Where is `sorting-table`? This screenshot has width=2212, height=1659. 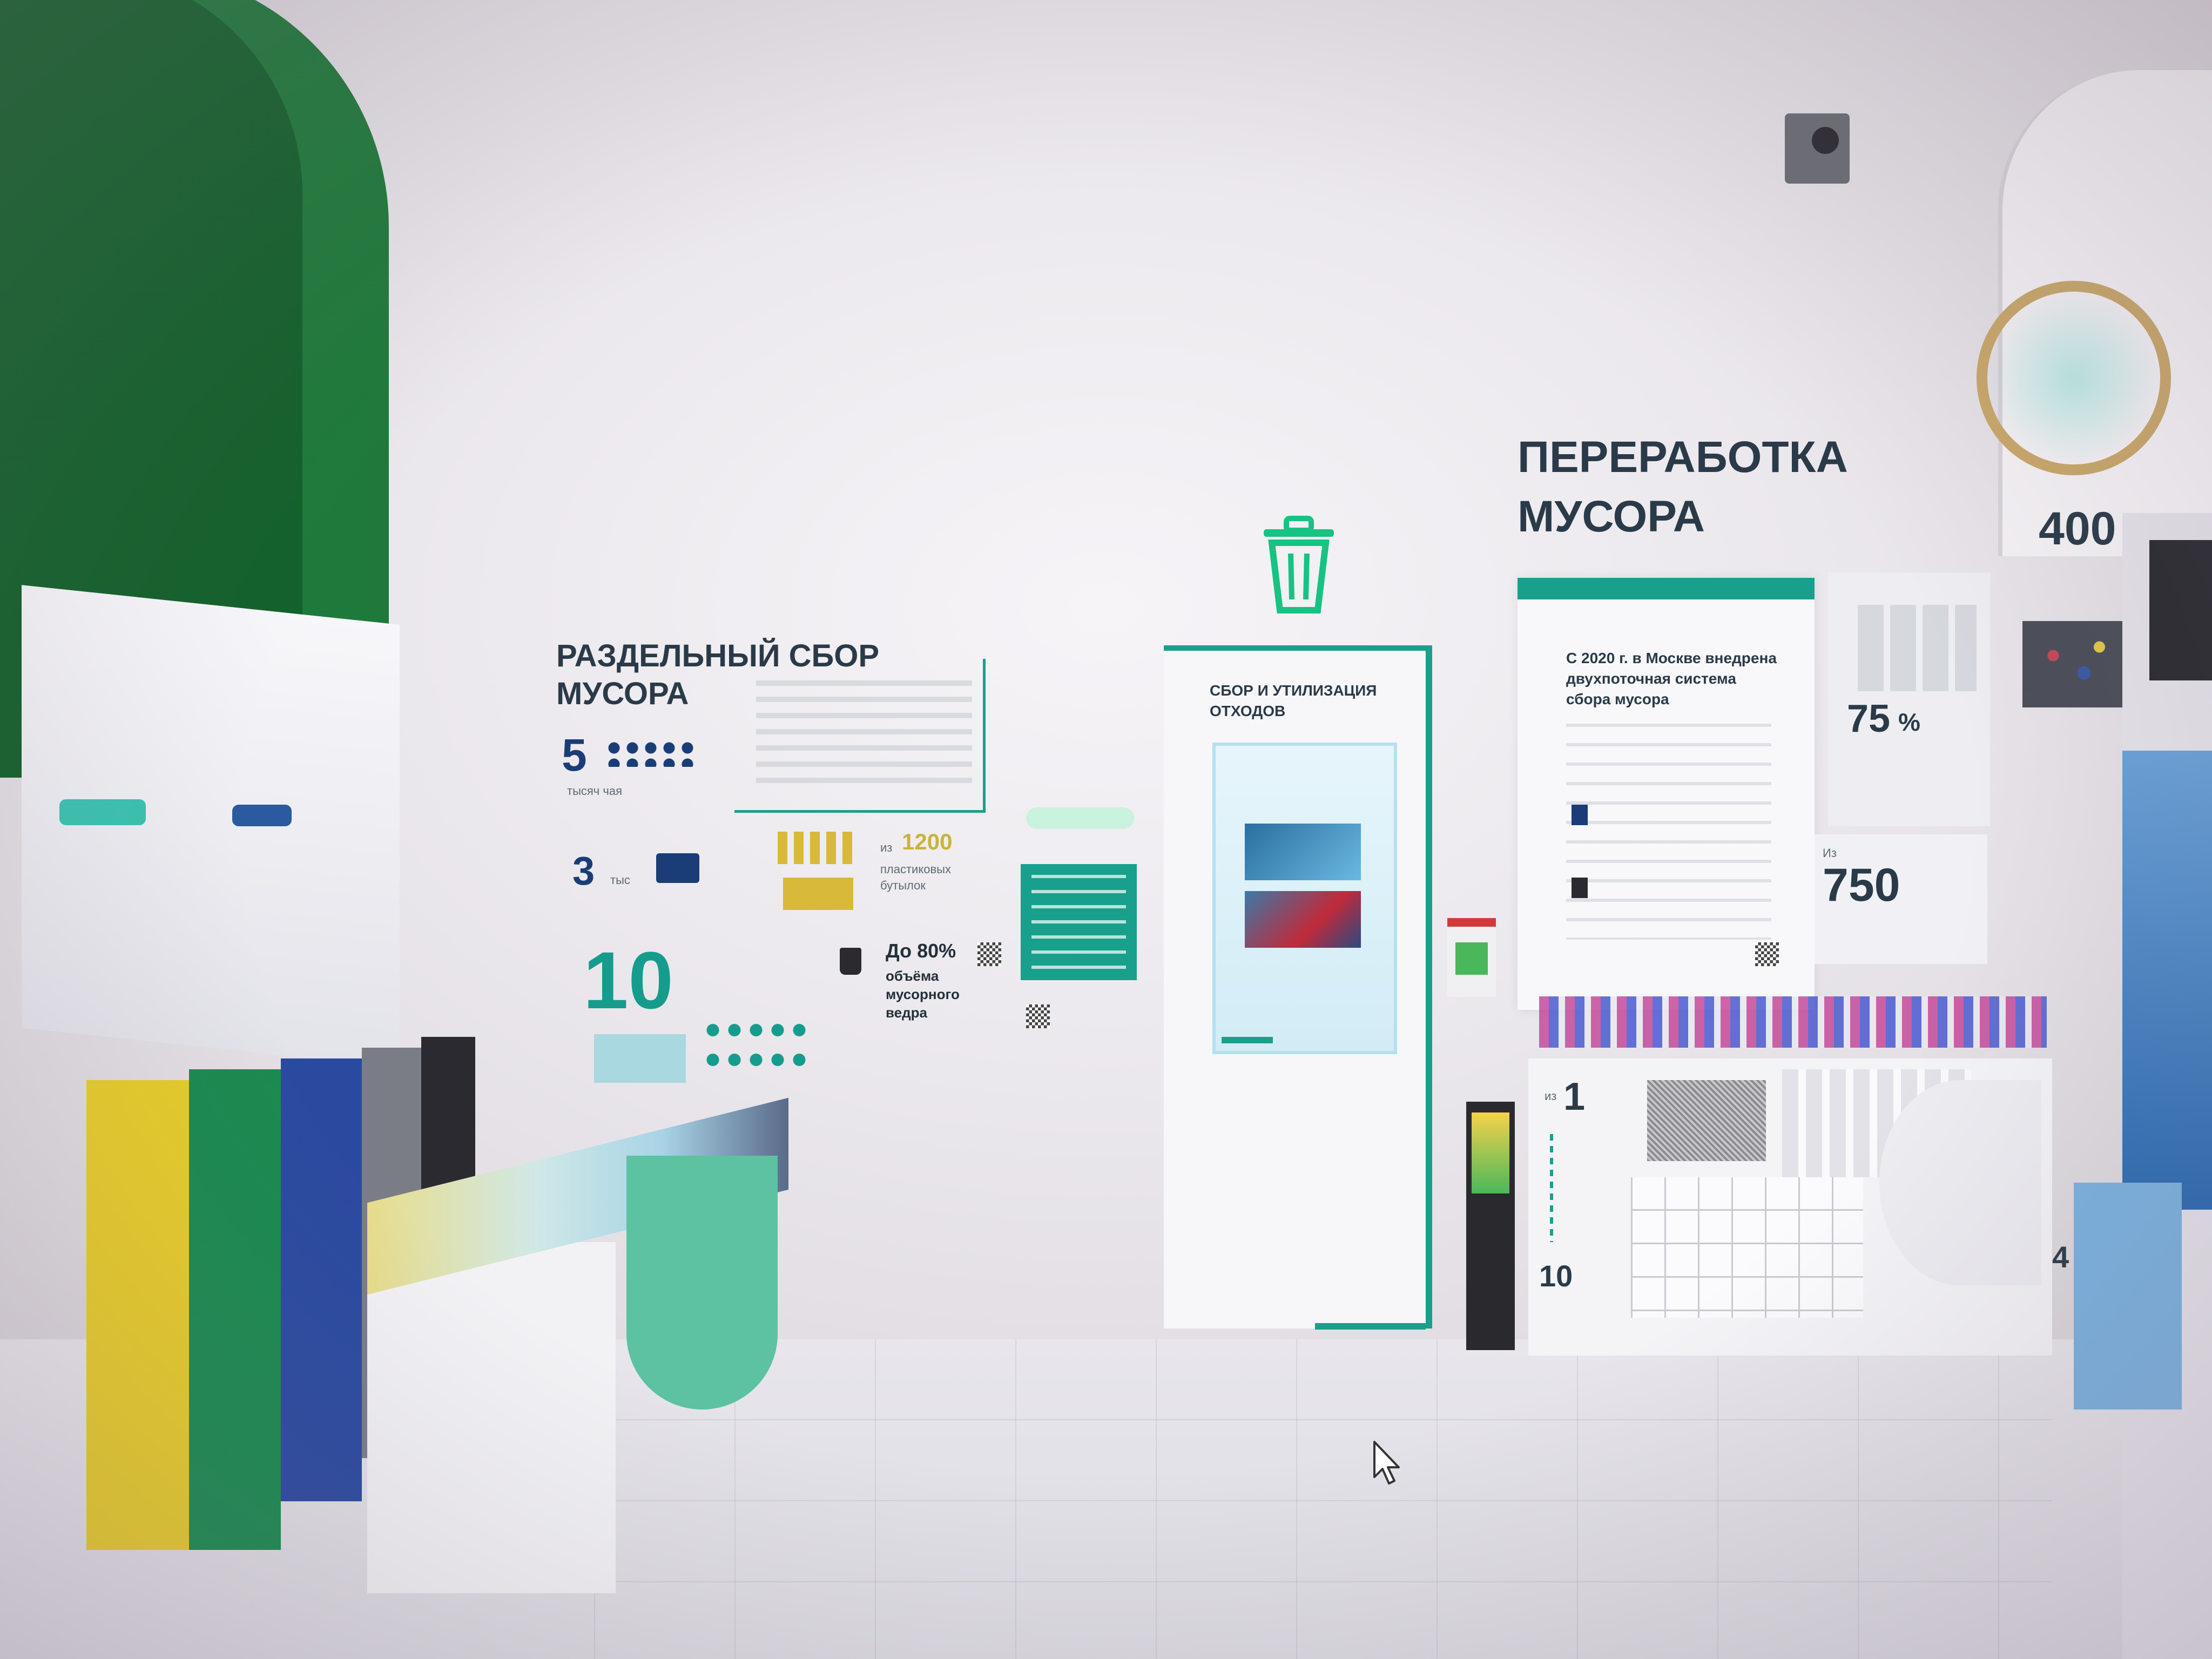 sorting-table is located at coordinates (491, 1417).